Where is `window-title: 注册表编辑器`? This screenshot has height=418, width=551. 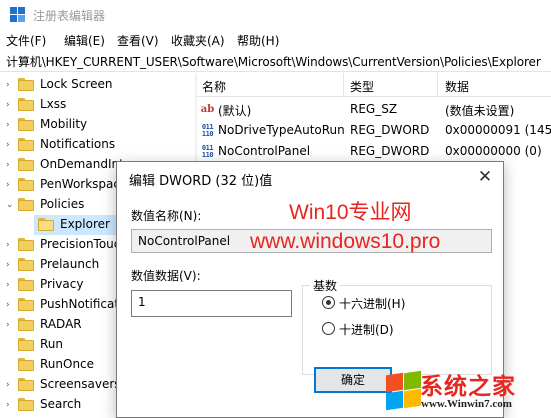 window-title: 注册表编辑器 is located at coordinates (69, 16).